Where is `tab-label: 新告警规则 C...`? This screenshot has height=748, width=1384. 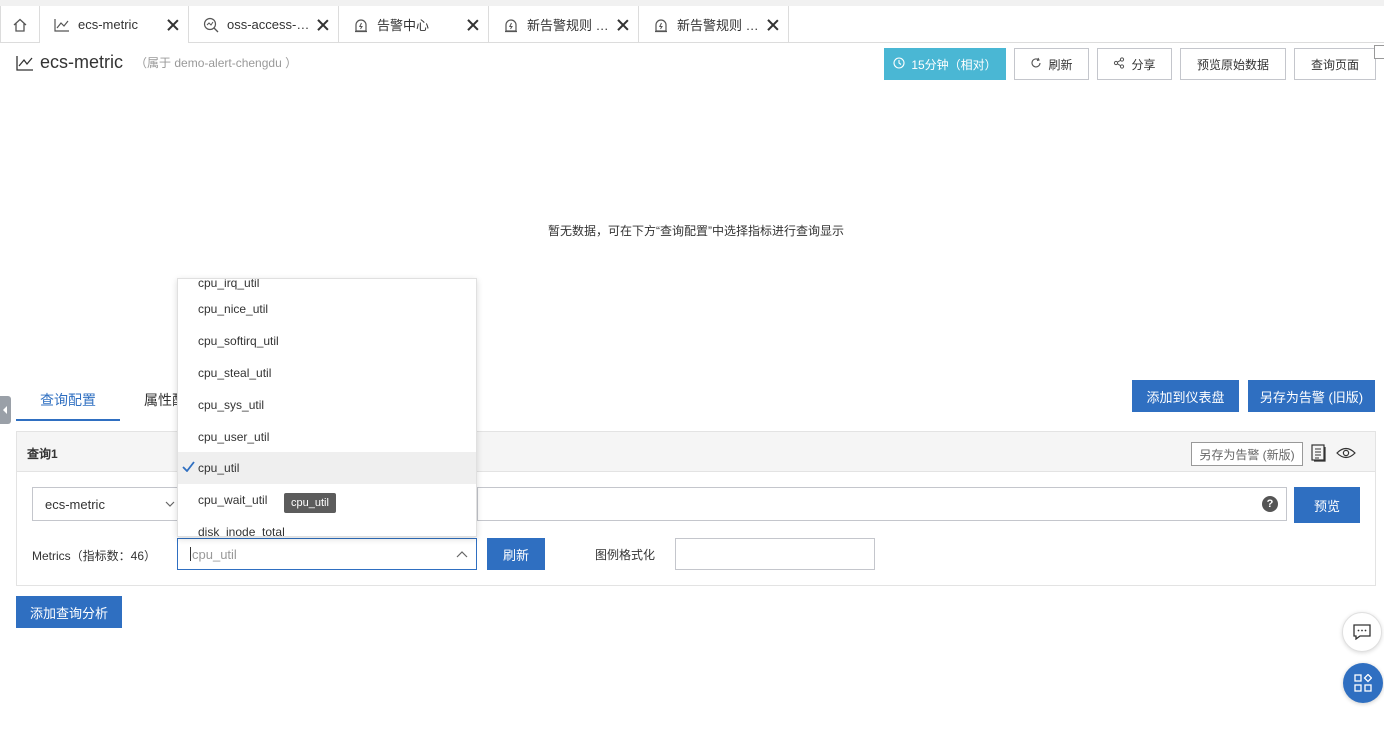
tab-label: 新告警规则 C... is located at coordinates (568, 25).